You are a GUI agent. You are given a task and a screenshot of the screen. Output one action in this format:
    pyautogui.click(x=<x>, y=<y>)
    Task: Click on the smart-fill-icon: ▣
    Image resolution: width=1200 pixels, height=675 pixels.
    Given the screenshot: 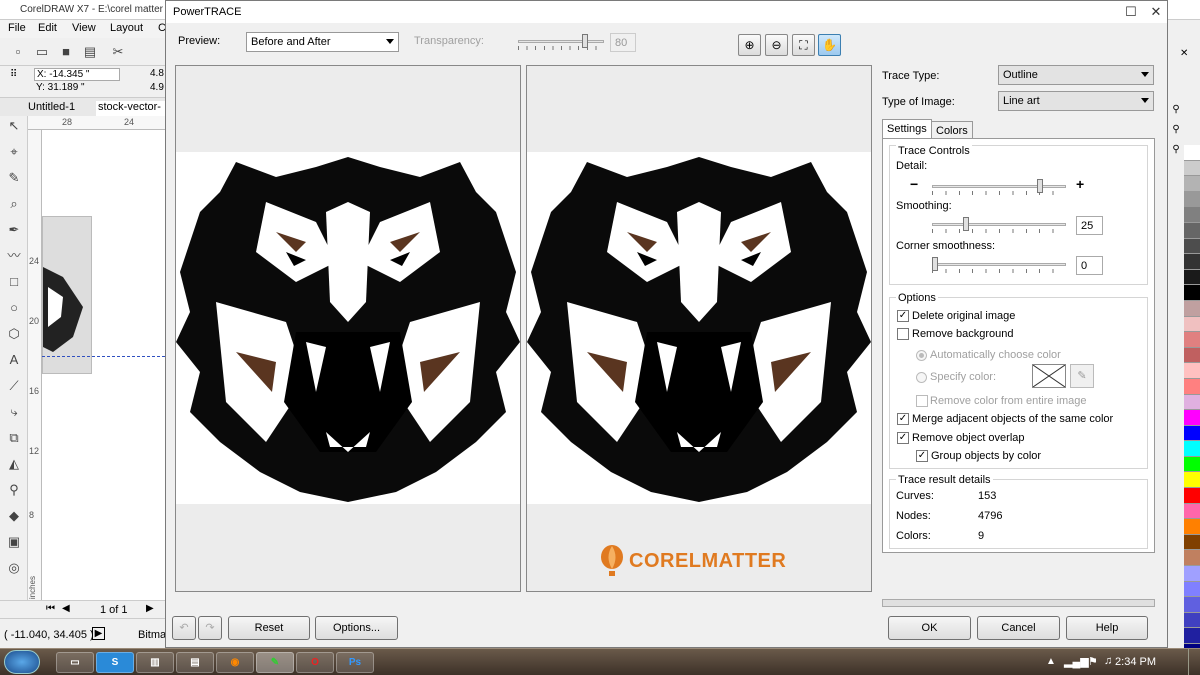 What is the action you would take?
    pyautogui.click(x=14, y=542)
    